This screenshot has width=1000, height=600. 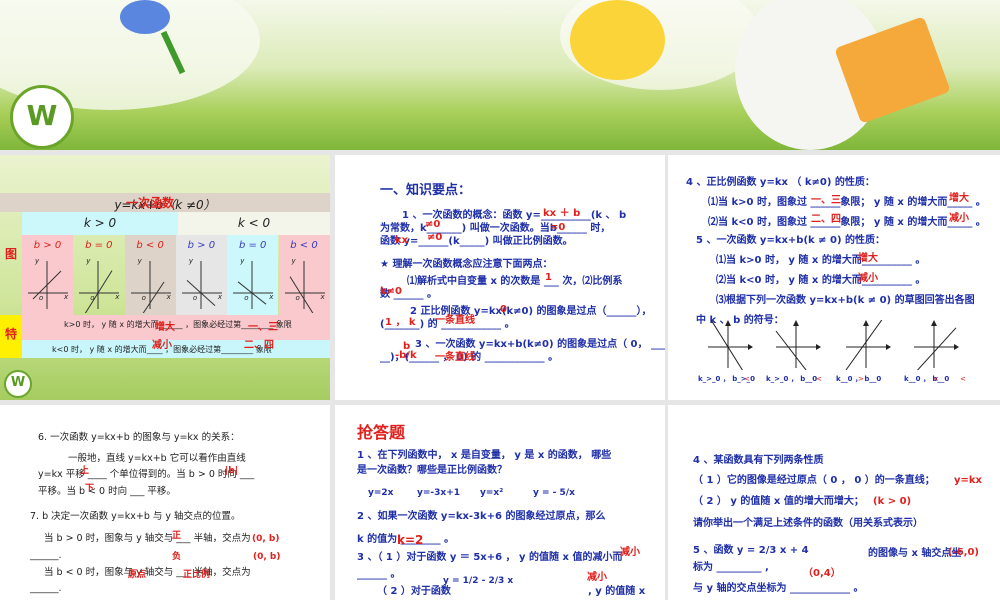 I want to click on function-expression: y=x², so click(x=492, y=493).